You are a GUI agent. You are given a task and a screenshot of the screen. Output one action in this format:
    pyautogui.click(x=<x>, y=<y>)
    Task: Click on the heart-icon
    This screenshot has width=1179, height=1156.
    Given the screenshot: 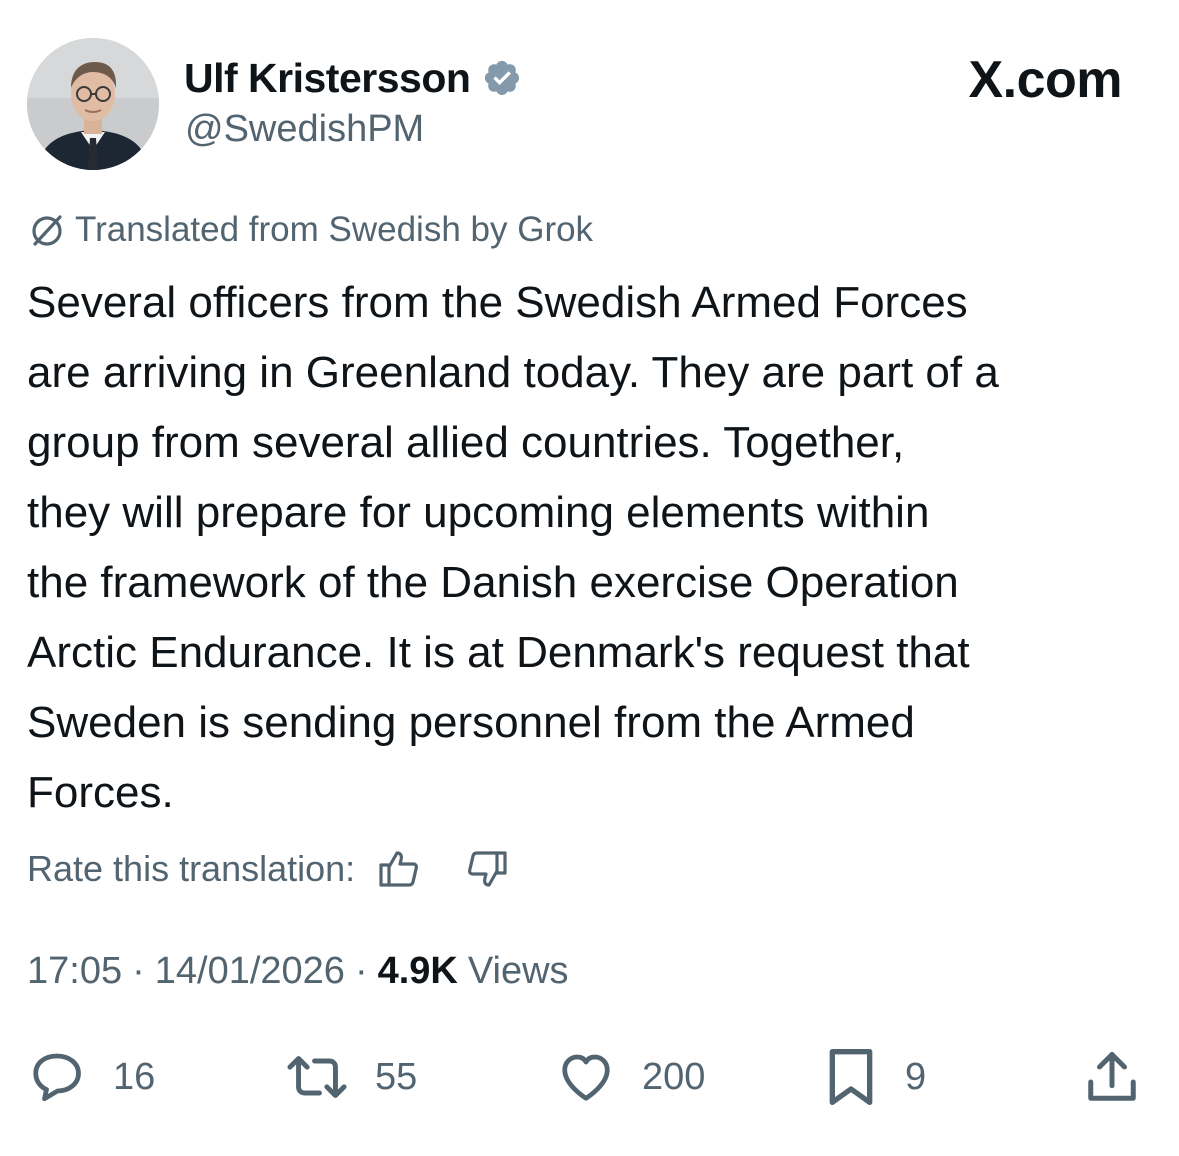 What is the action you would take?
    pyautogui.click(x=586, y=1077)
    